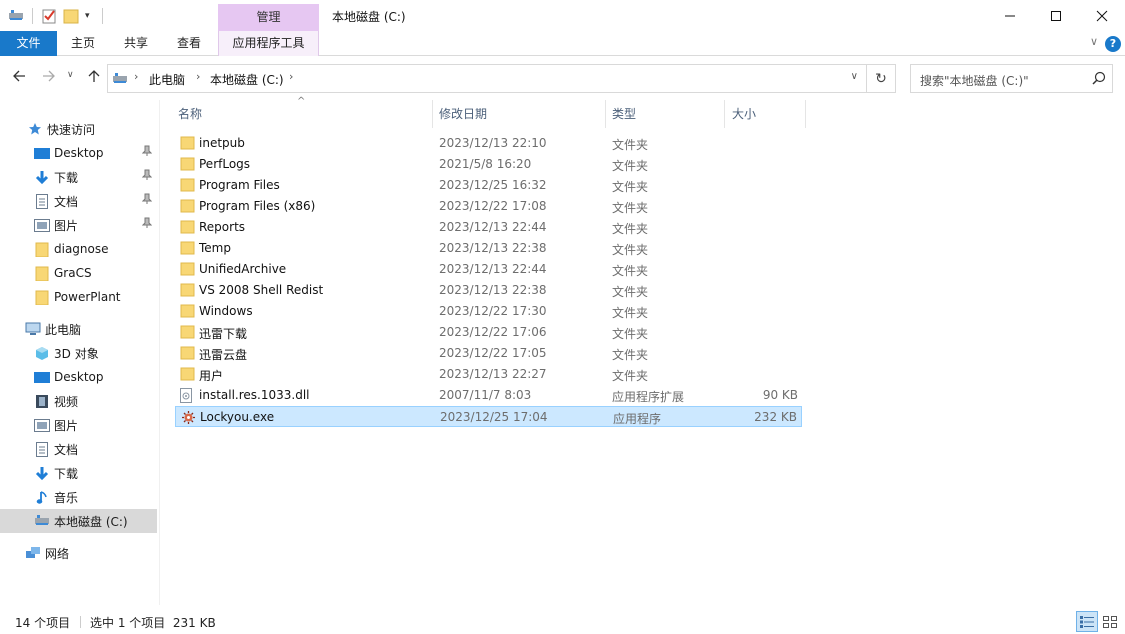  Describe the element at coordinates (268, 17) in the screenshot. I see `manage-tab: 管理` at that location.